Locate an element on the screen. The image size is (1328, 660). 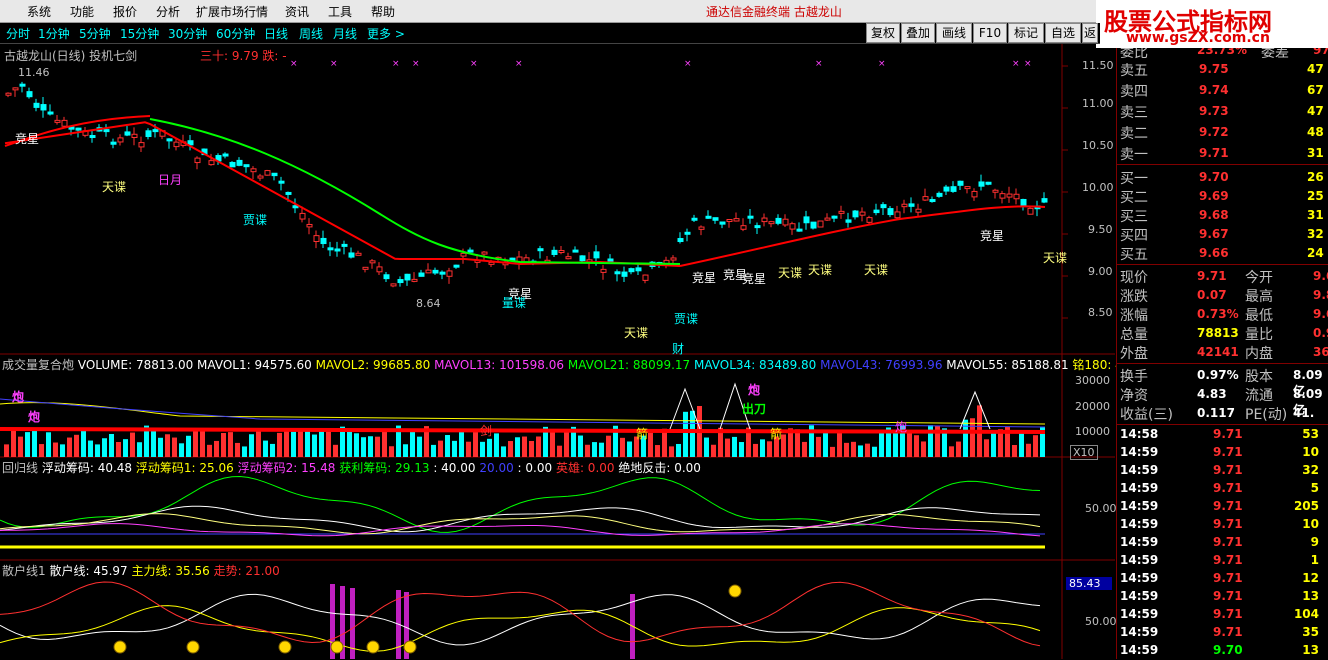
floating-chips1-line is located at coordinates (520, 524).